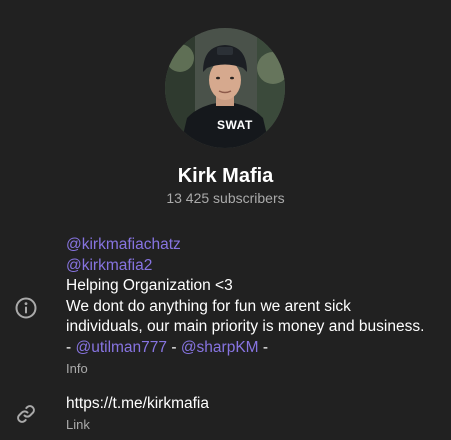 The image size is (451, 440). I want to click on channel-link-row: https://t.me/kirkmafia Link, so click(256, 414).